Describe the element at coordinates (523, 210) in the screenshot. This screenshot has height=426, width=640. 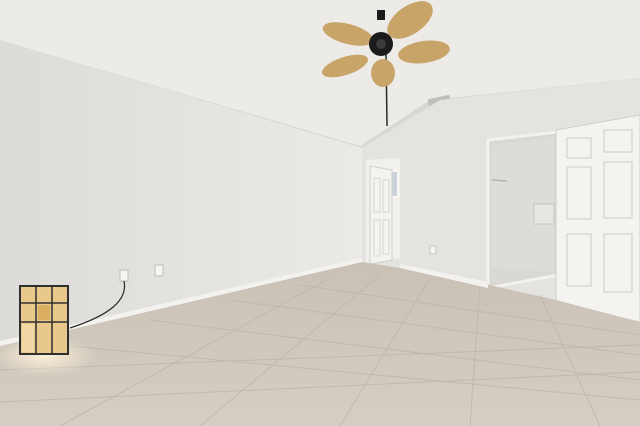
I see `closet-opening` at that location.